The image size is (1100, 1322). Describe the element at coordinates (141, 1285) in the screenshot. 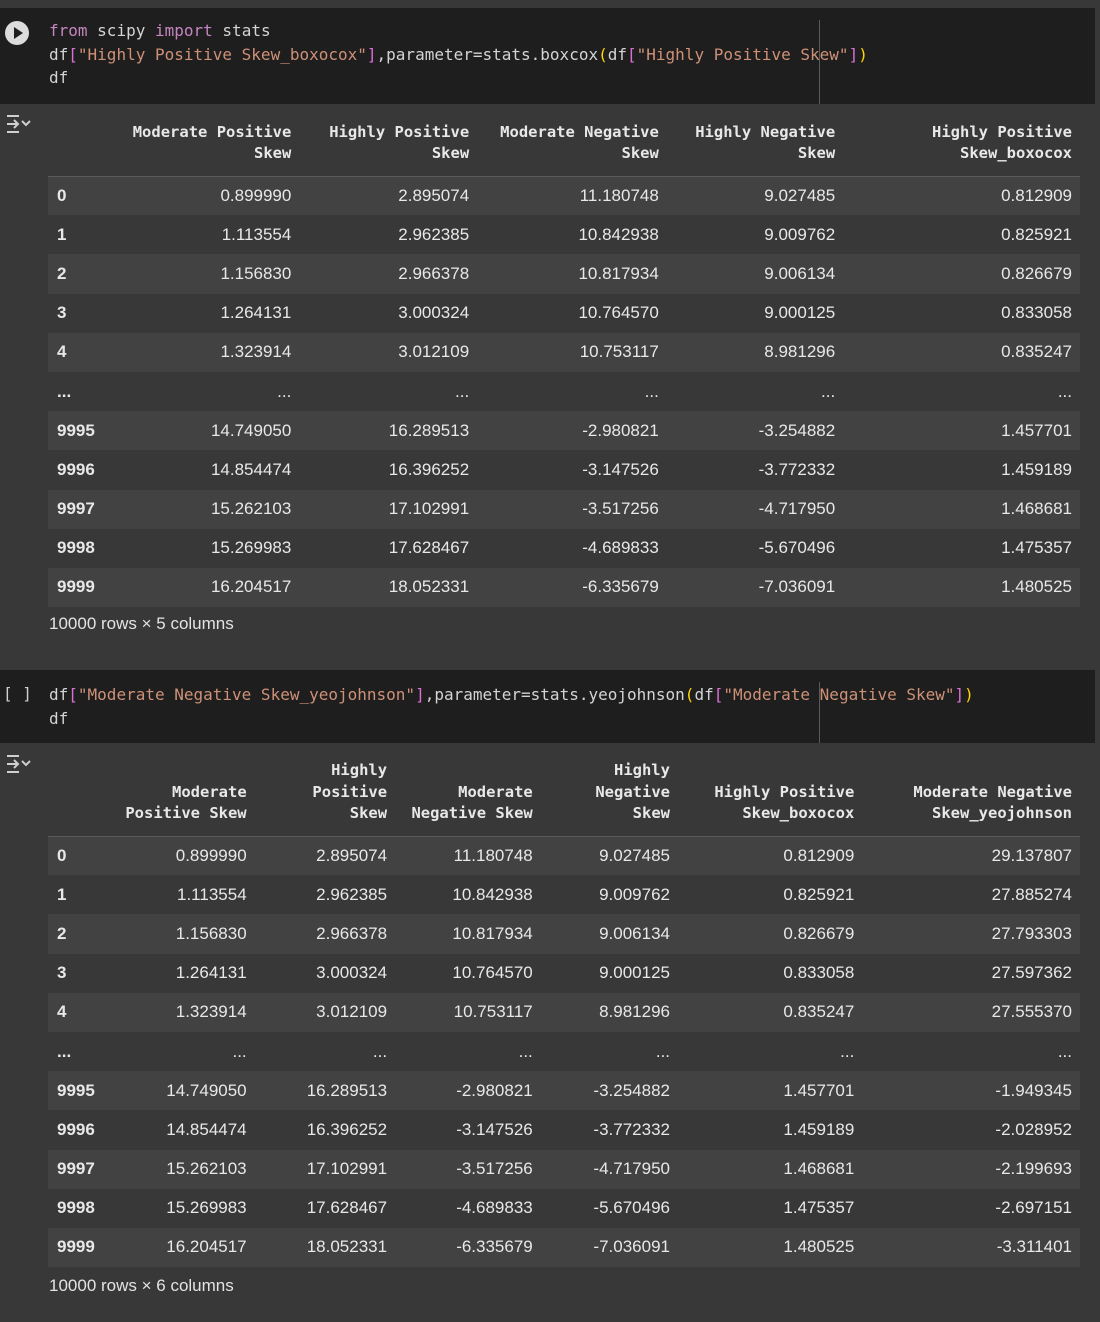

I see `dataframe-shape: 10000 rows × 6 columns` at that location.